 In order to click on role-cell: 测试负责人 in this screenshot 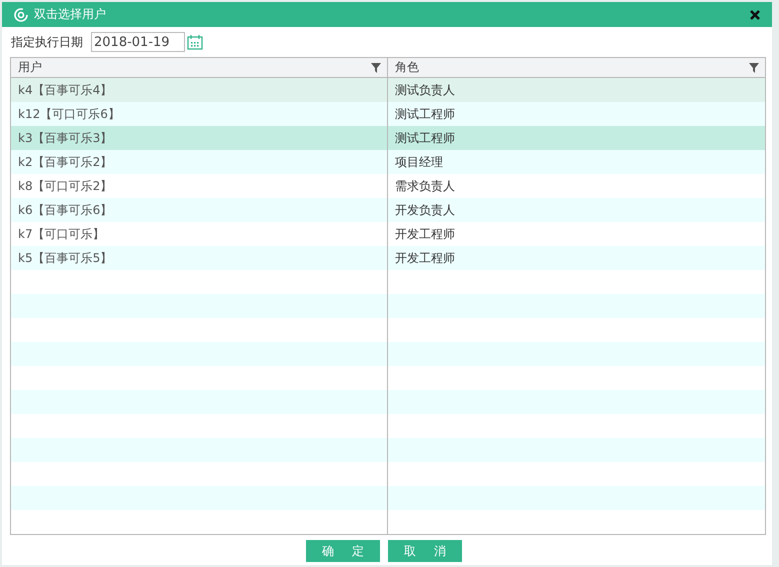, I will do `click(576, 90)`.